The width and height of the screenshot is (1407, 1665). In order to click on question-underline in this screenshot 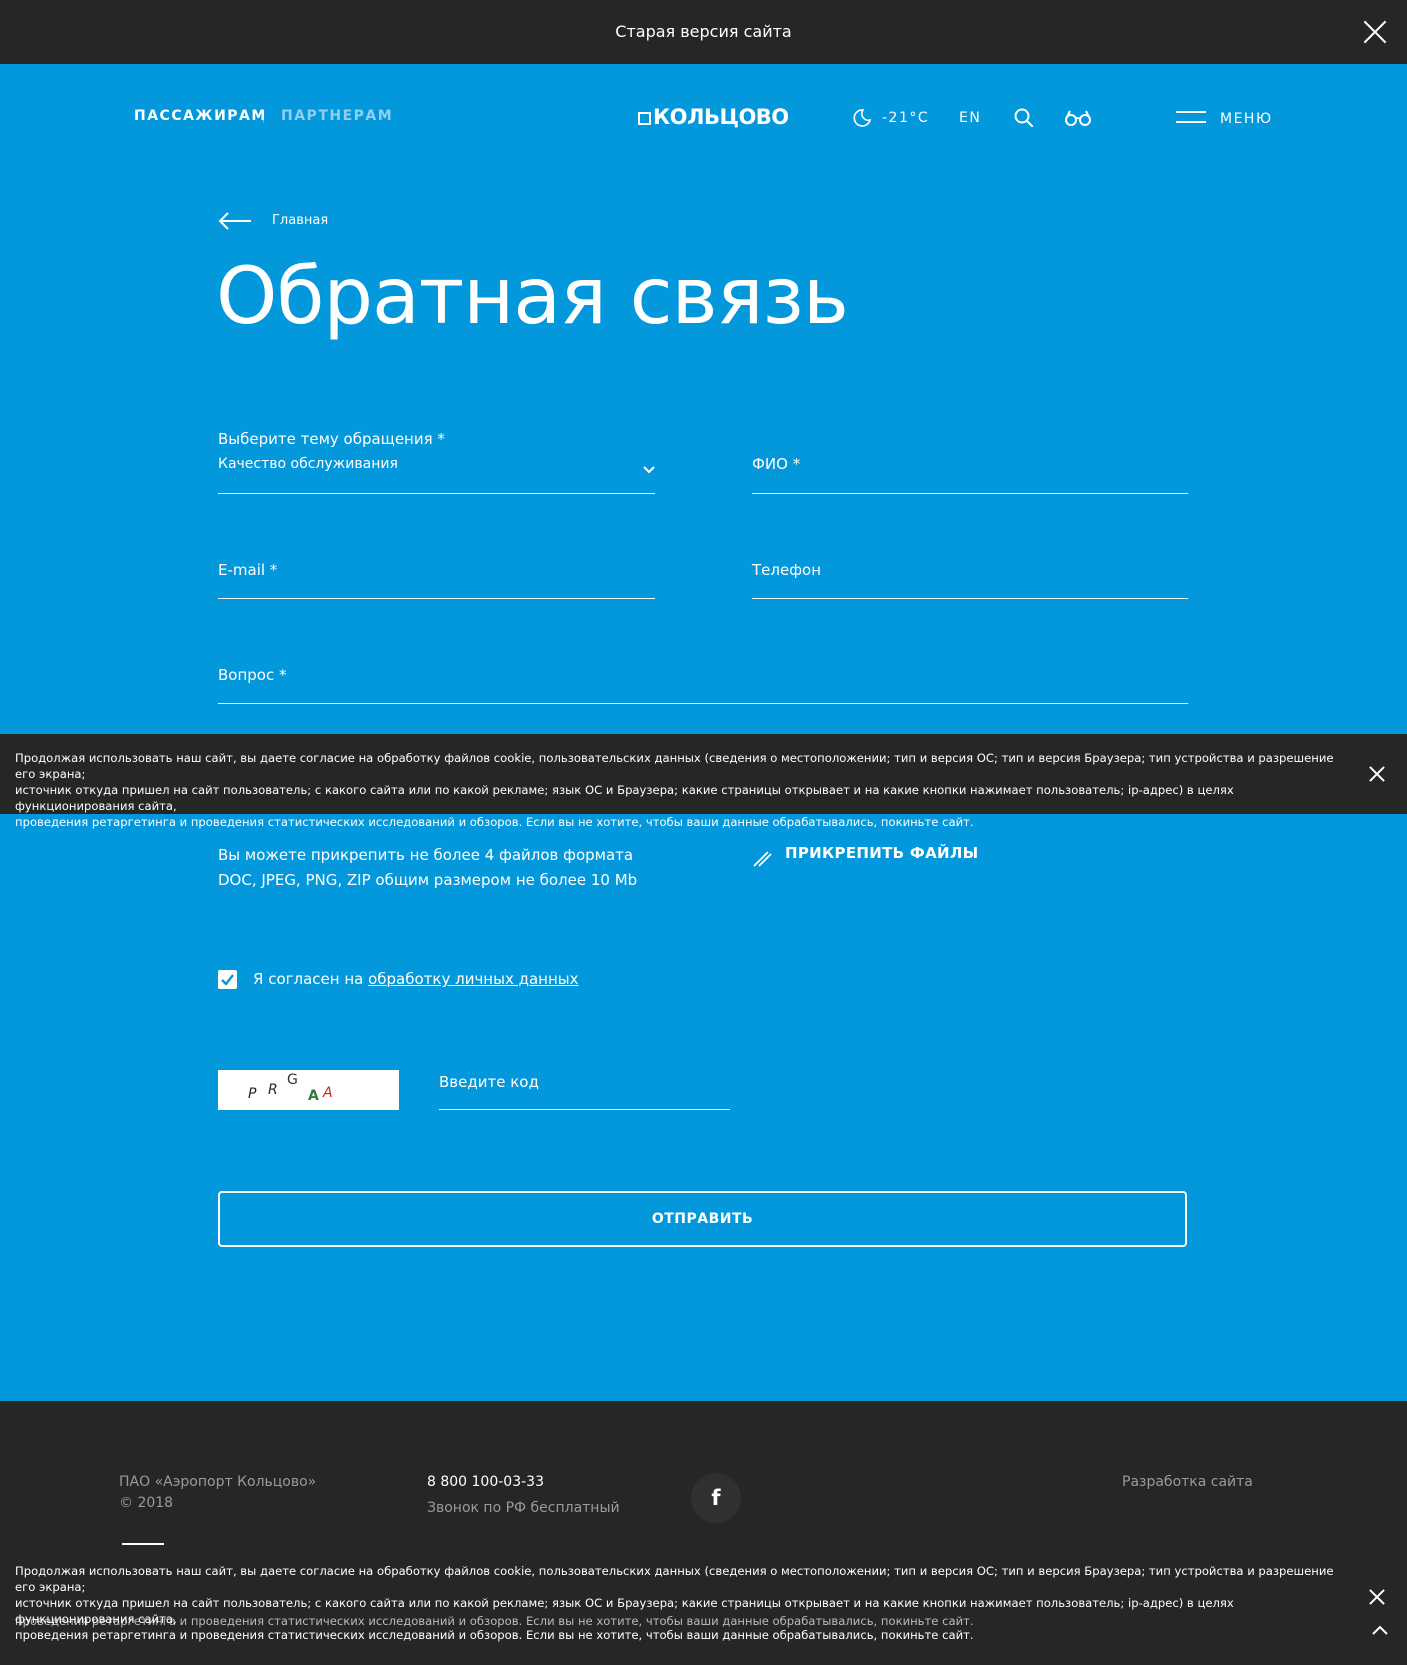, I will do `click(703, 703)`.